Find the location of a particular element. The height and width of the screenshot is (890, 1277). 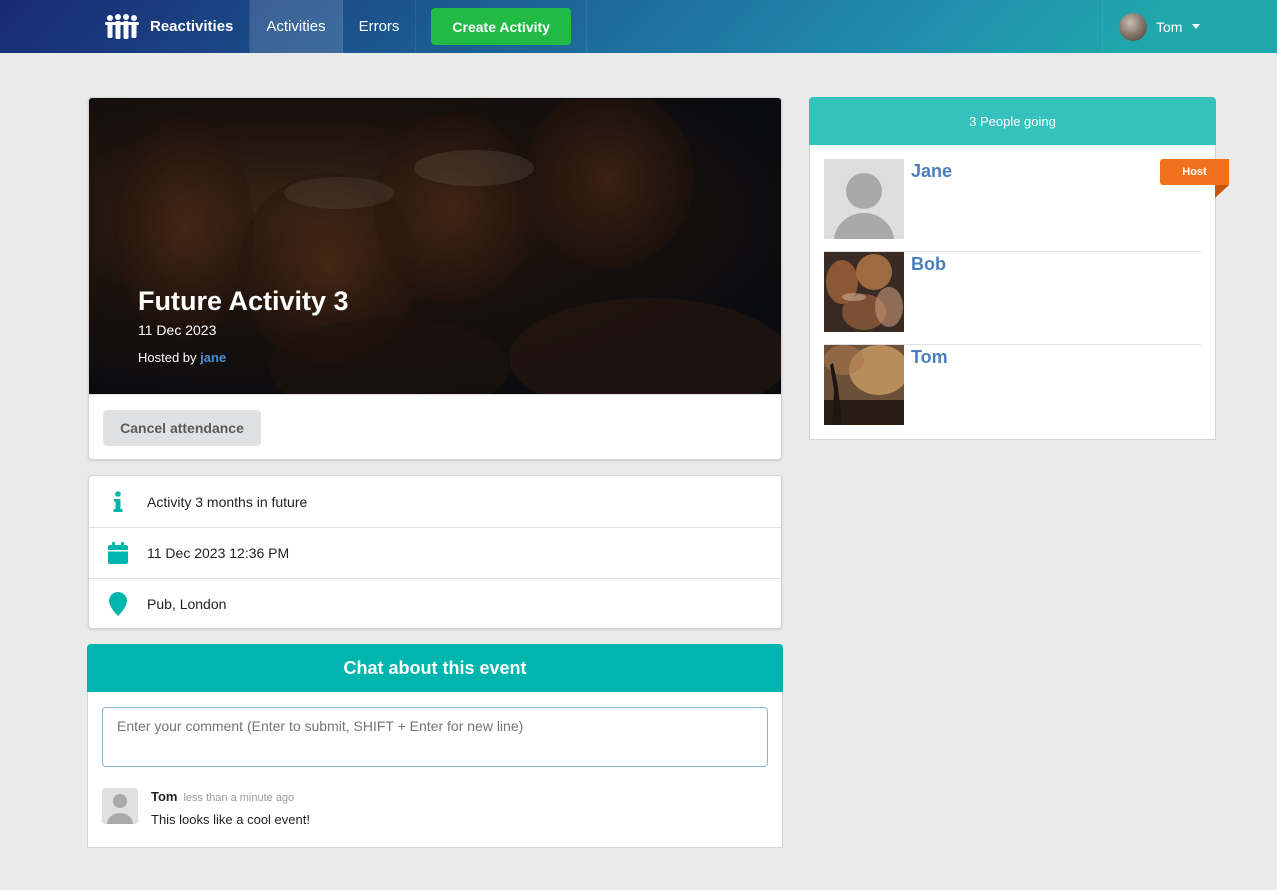

create-activity-wrapper: Create Activity is located at coordinates (501, 26).